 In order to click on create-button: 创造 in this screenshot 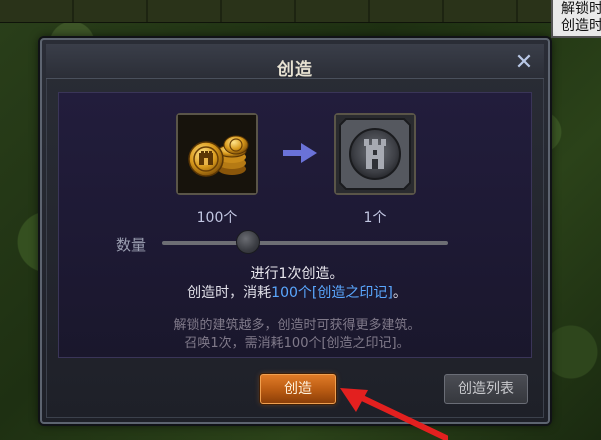, I will do `click(298, 389)`.